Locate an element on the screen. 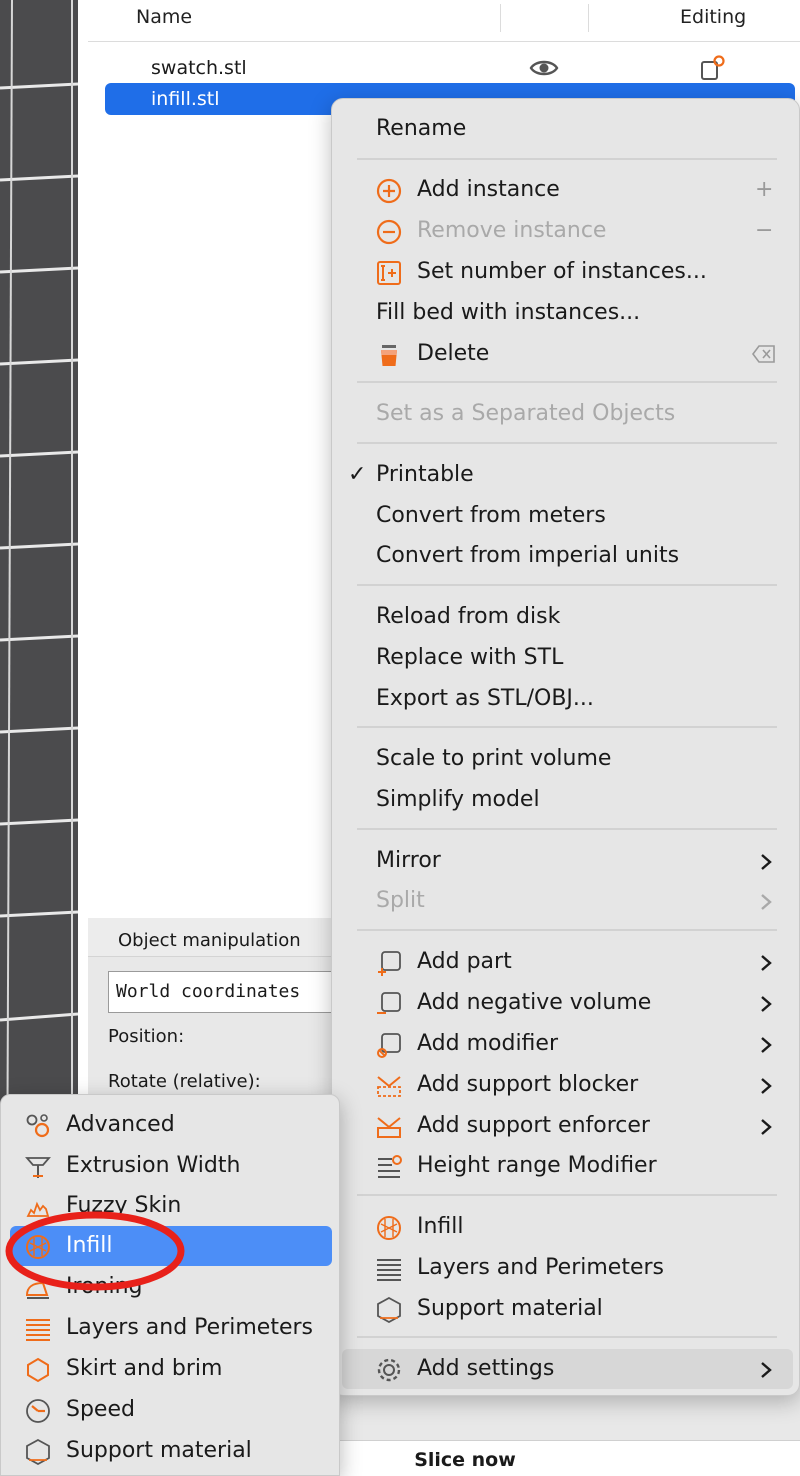  rotate-label: Rotate (relative): is located at coordinates (184, 1081).